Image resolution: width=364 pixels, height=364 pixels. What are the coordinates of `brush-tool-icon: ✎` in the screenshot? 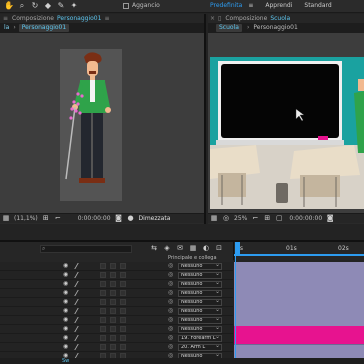 It's located at (61, 6).